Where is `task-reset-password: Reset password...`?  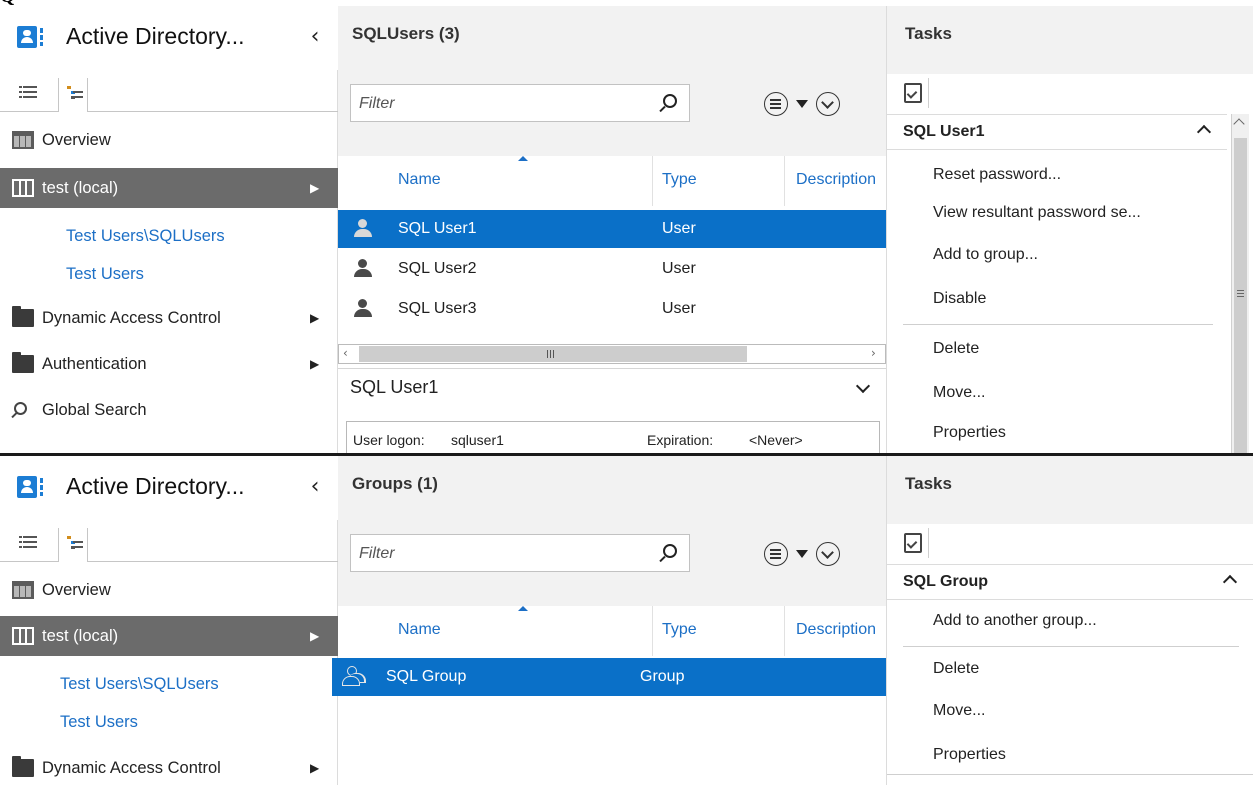 task-reset-password: Reset password... is located at coordinates (997, 175).